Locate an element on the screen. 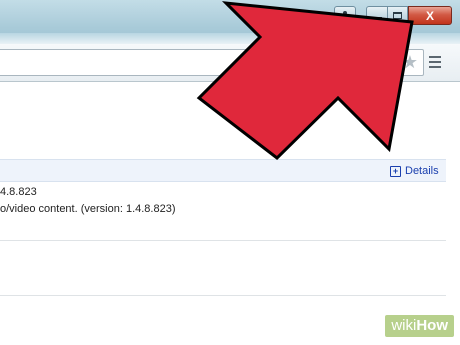 Image resolution: width=460 pixels, height=345 pixels. user-icon is located at coordinates (345, 15).